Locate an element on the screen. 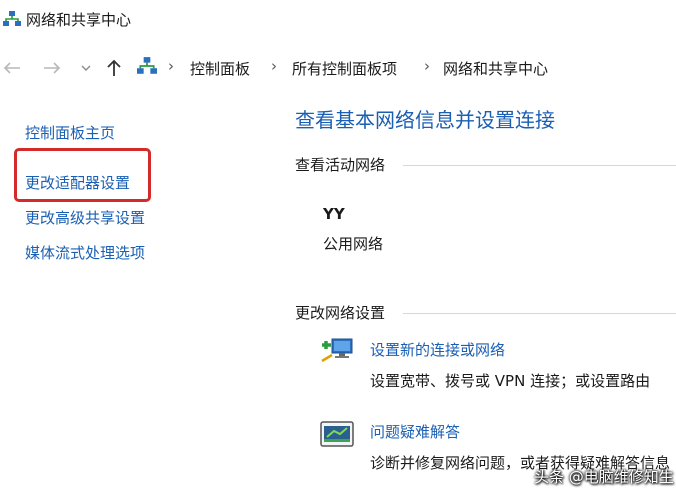 This screenshot has height=500, width=676. back-arrow-icon is located at coordinates (11, 68).